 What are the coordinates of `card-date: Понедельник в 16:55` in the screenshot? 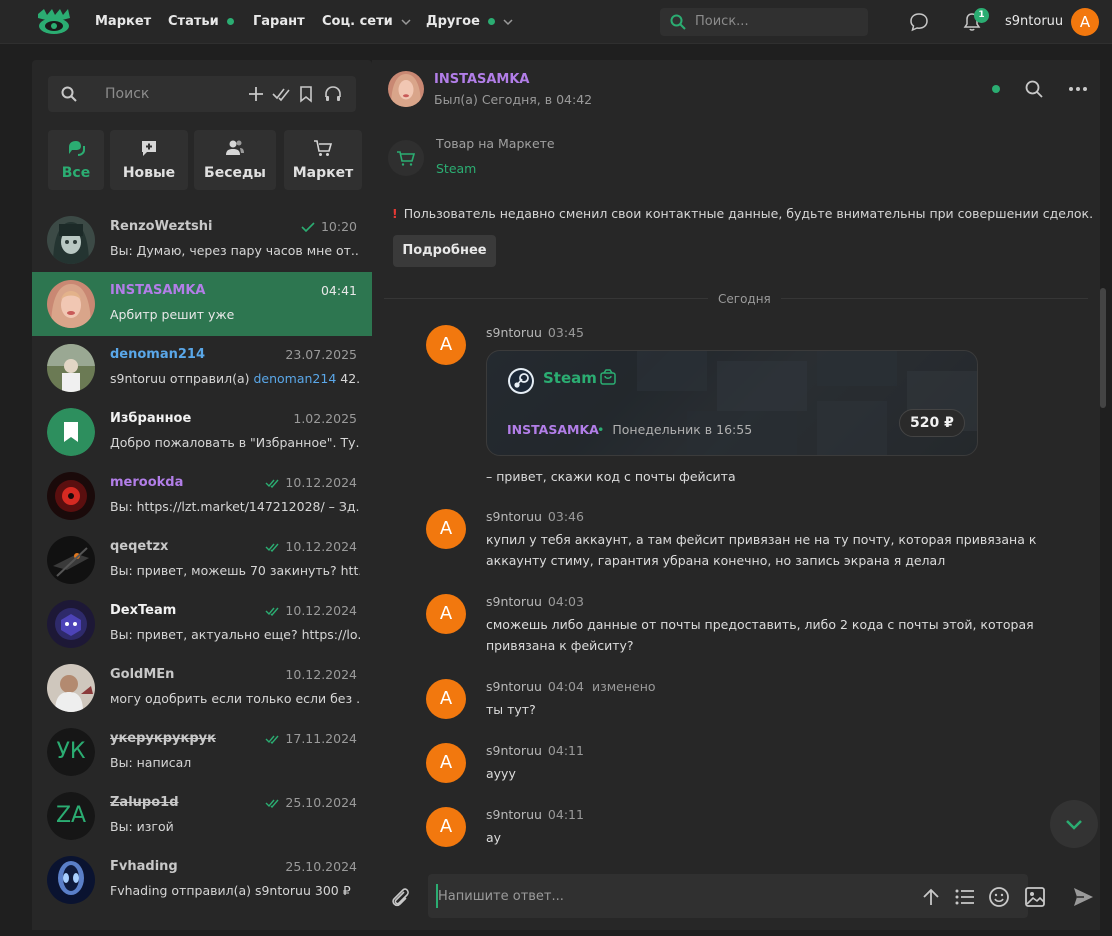 It's located at (674, 429).